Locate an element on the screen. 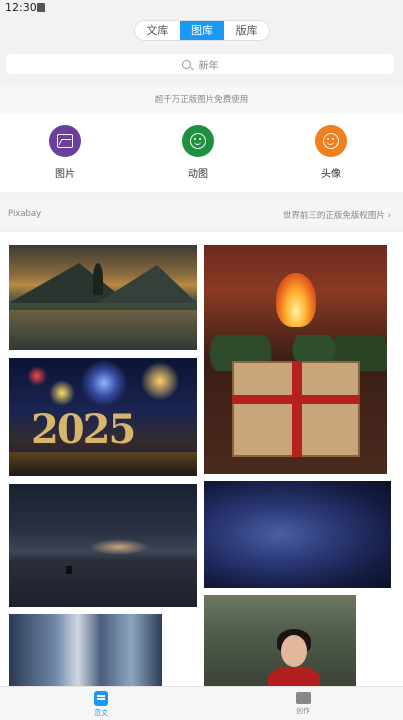 The width and height of the screenshot is (403, 720). category-row: 图片 动图 头像 is located at coordinates (201, 152).